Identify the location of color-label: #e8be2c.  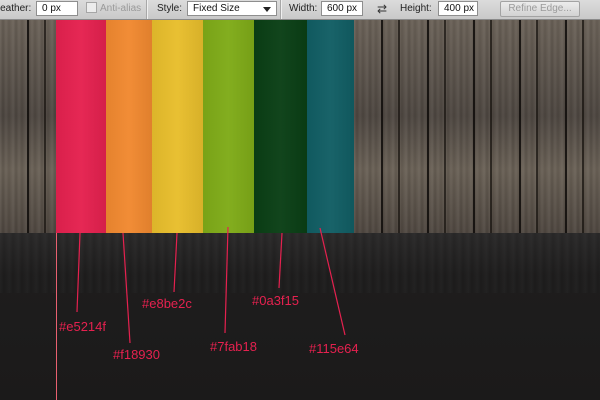
(167, 303).